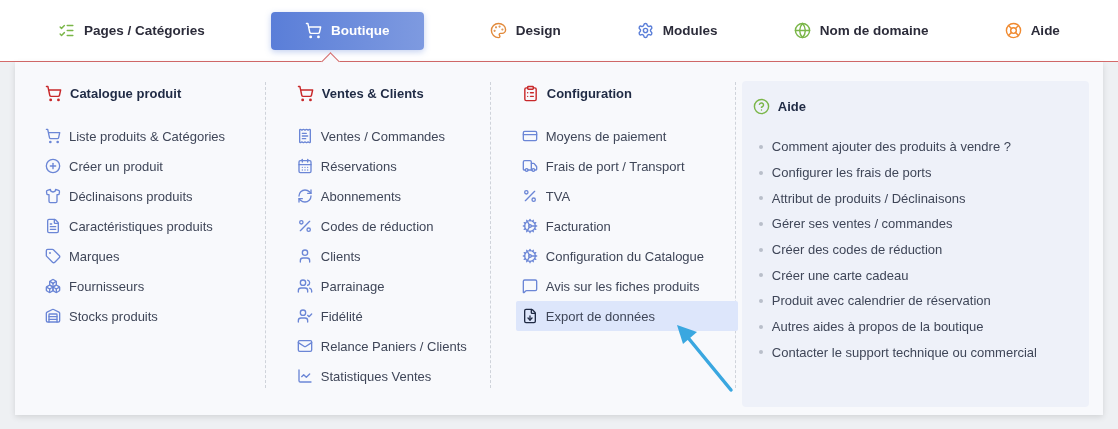 This screenshot has width=1118, height=429. What do you see at coordinates (146, 226) in the screenshot?
I see `menu-item: Caractéristiques produits` at bounding box center [146, 226].